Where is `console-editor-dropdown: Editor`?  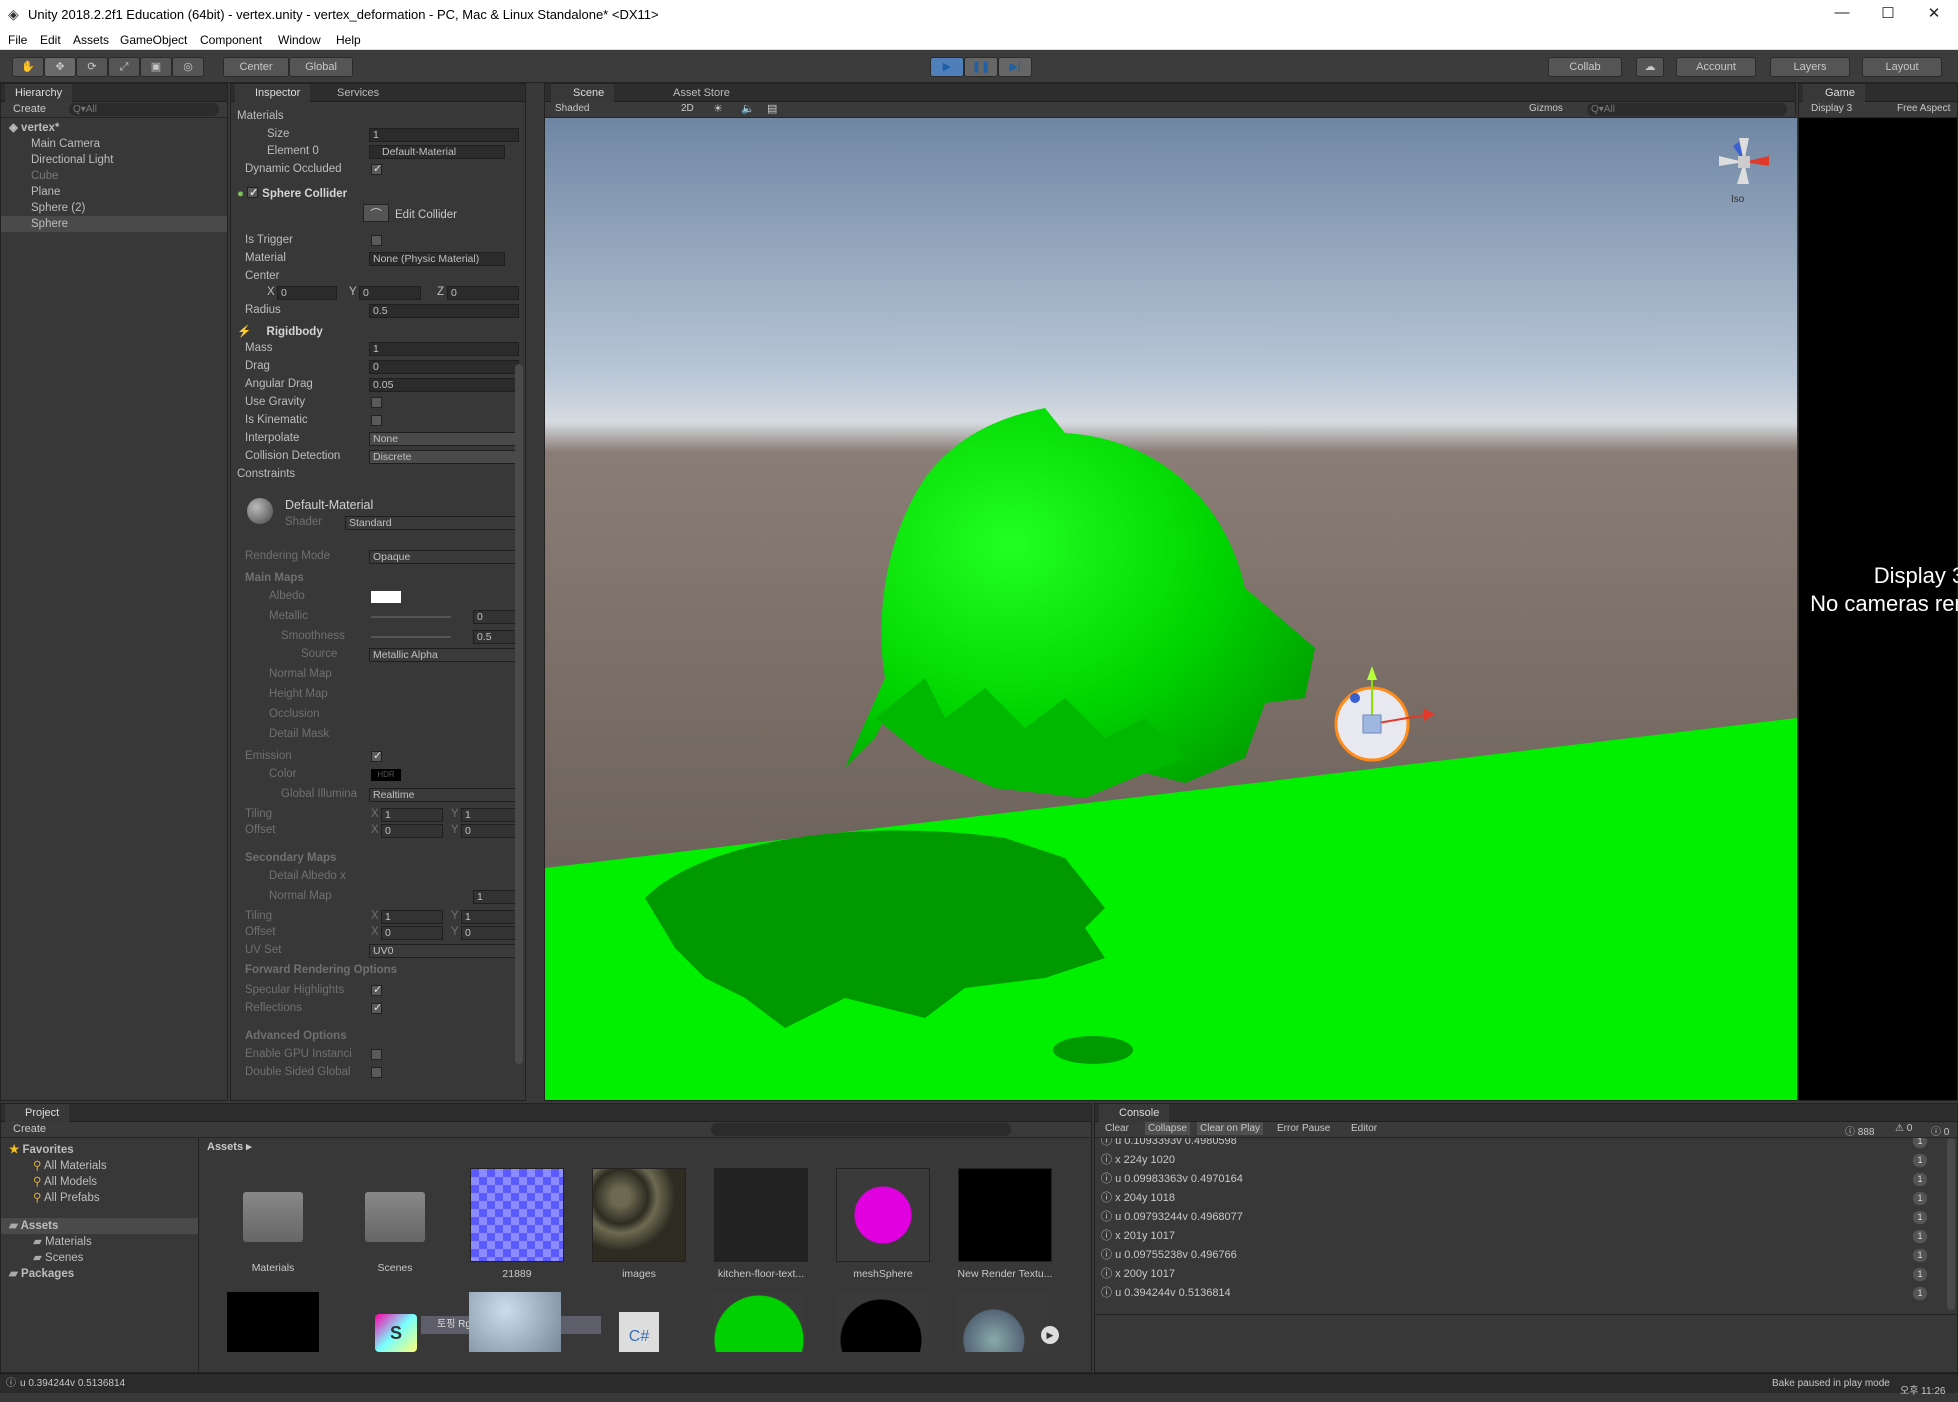
console-editor-dropdown: Editor is located at coordinates (1364, 1128).